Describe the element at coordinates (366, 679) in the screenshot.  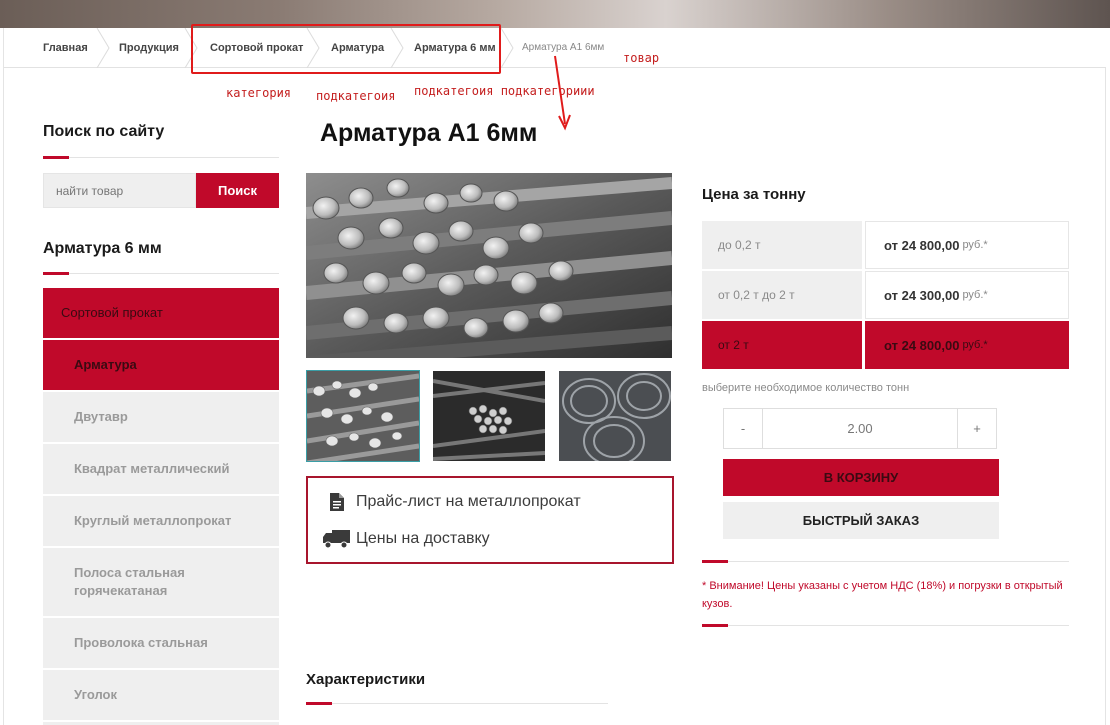
I see `characteristics-heading: Характеристики` at that location.